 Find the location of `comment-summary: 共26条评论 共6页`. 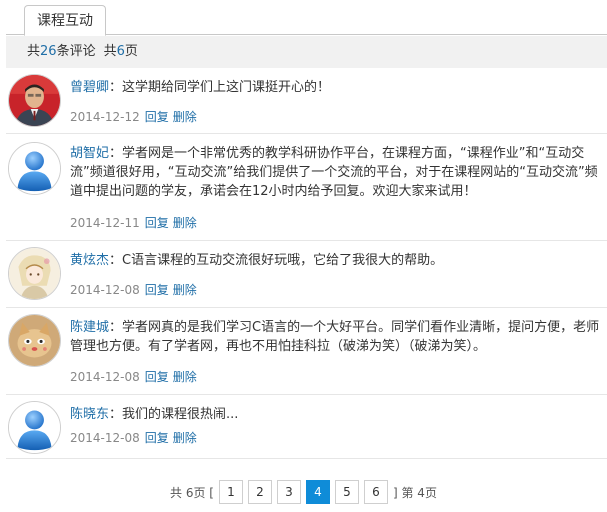

comment-summary: 共26条评论 共6页 is located at coordinates (306, 52).